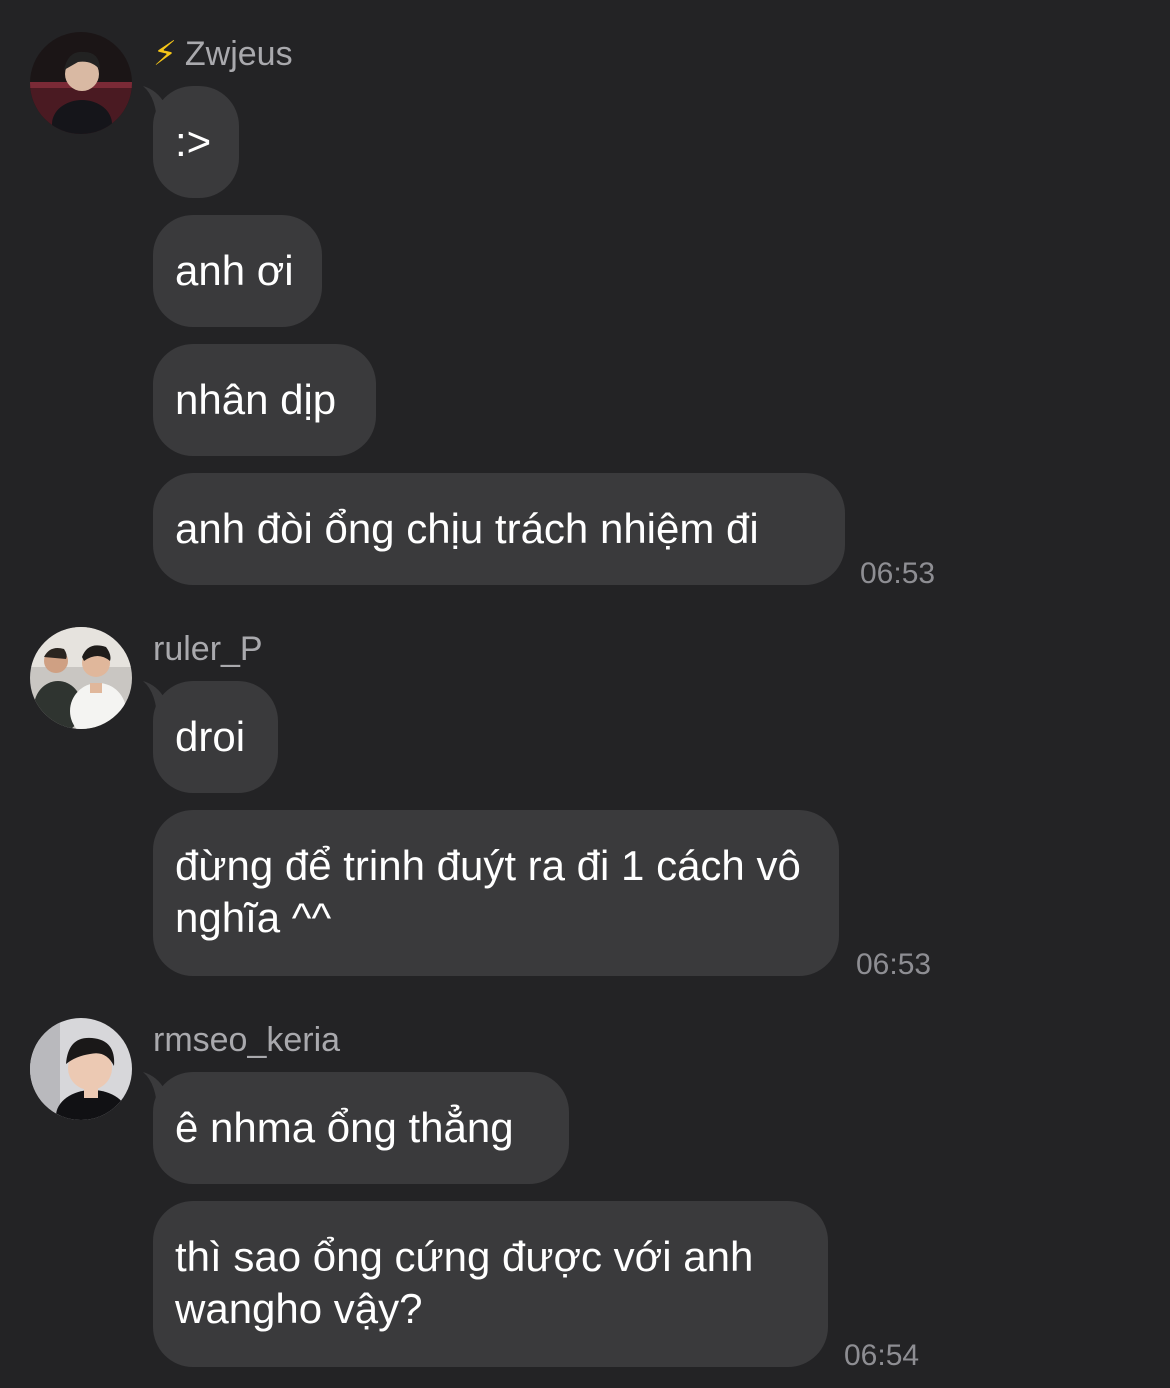 The width and height of the screenshot is (1170, 1388). What do you see at coordinates (882, 1355) in the screenshot?
I see `message-timestamp: 06:54` at bounding box center [882, 1355].